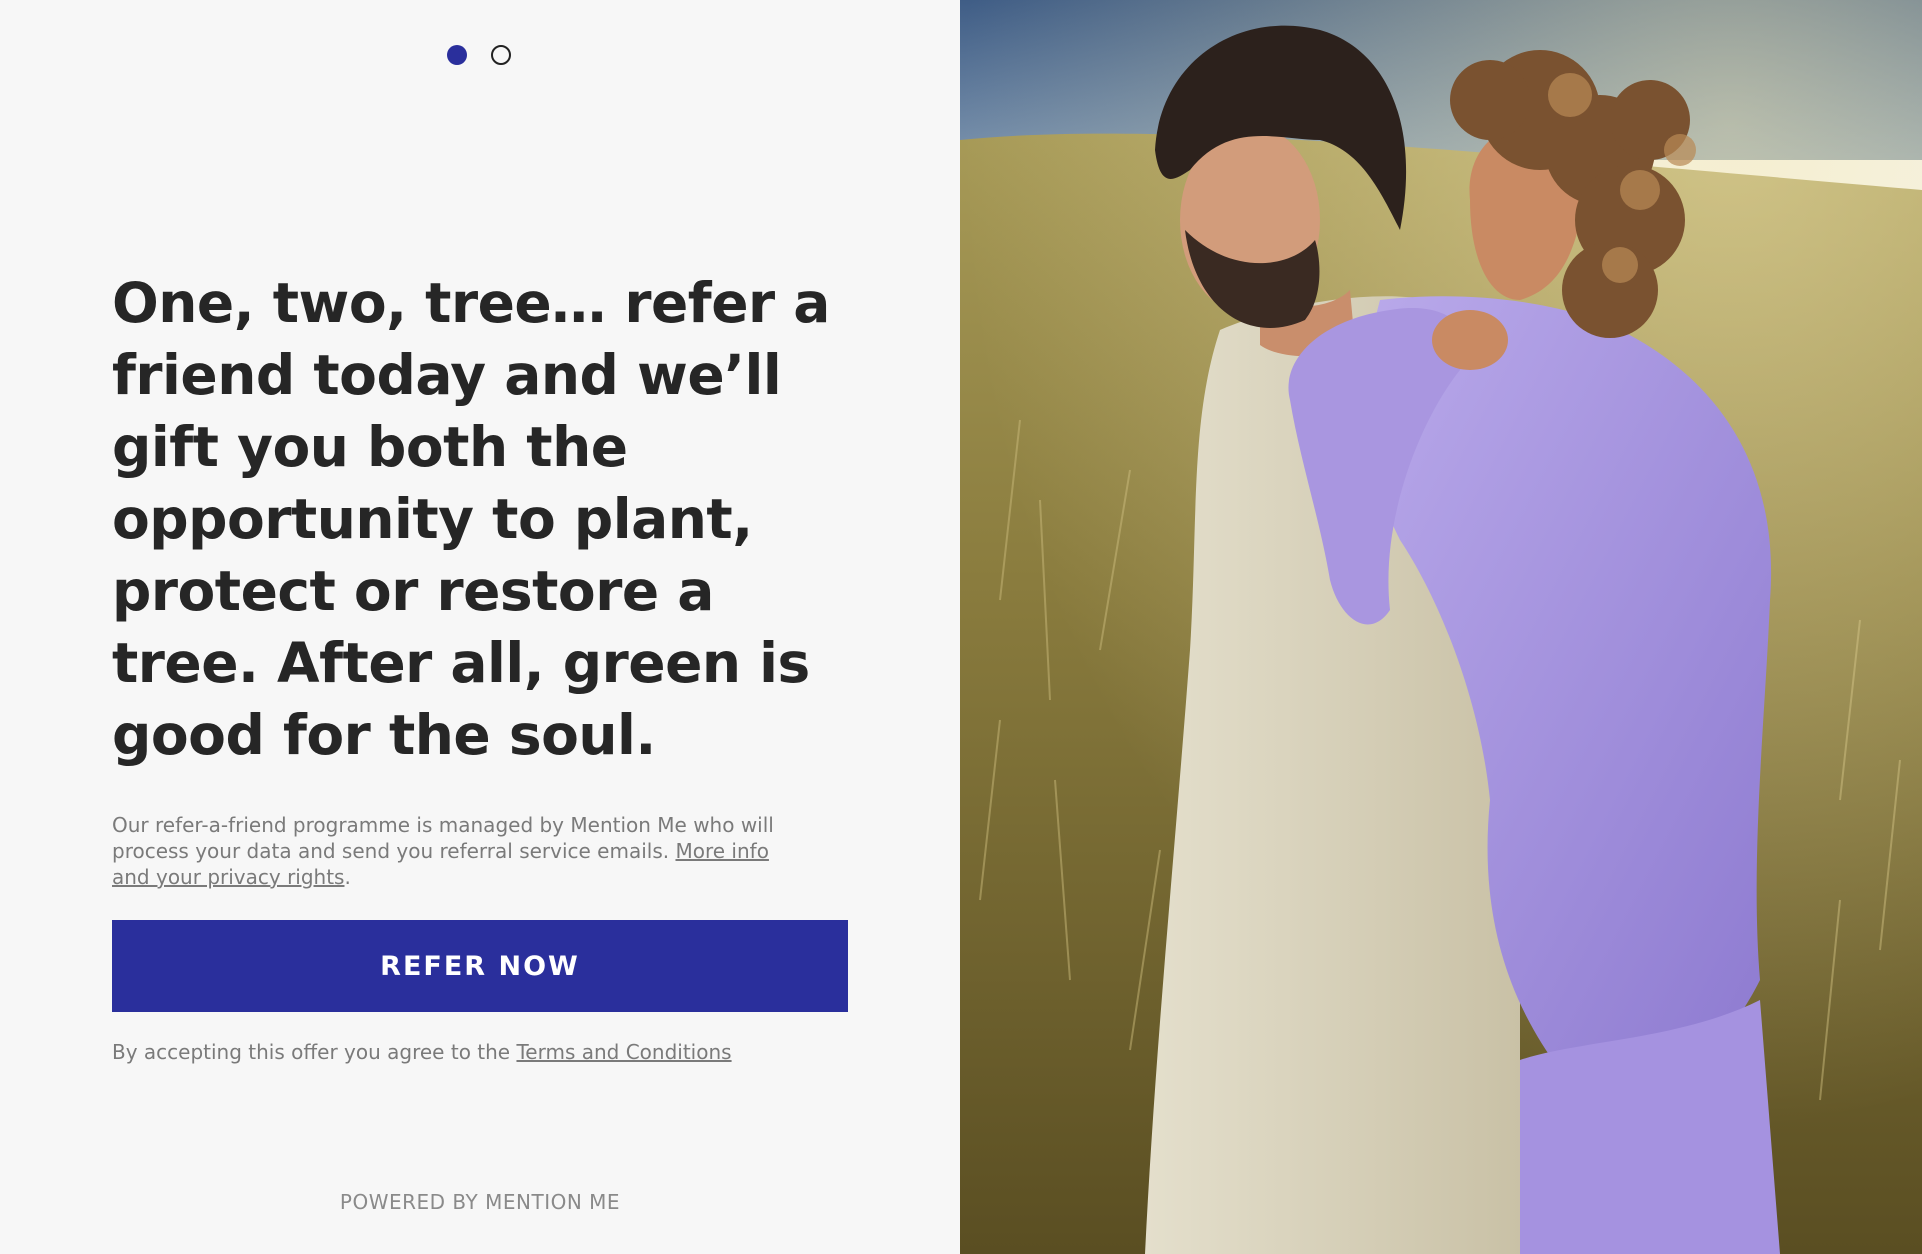 Image resolution: width=1922 pixels, height=1254 pixels. Describe the element at coordinates (314, 1052) in the screenshot. I see `terms-prefix: By accepting this offer you agree to the` at that location.